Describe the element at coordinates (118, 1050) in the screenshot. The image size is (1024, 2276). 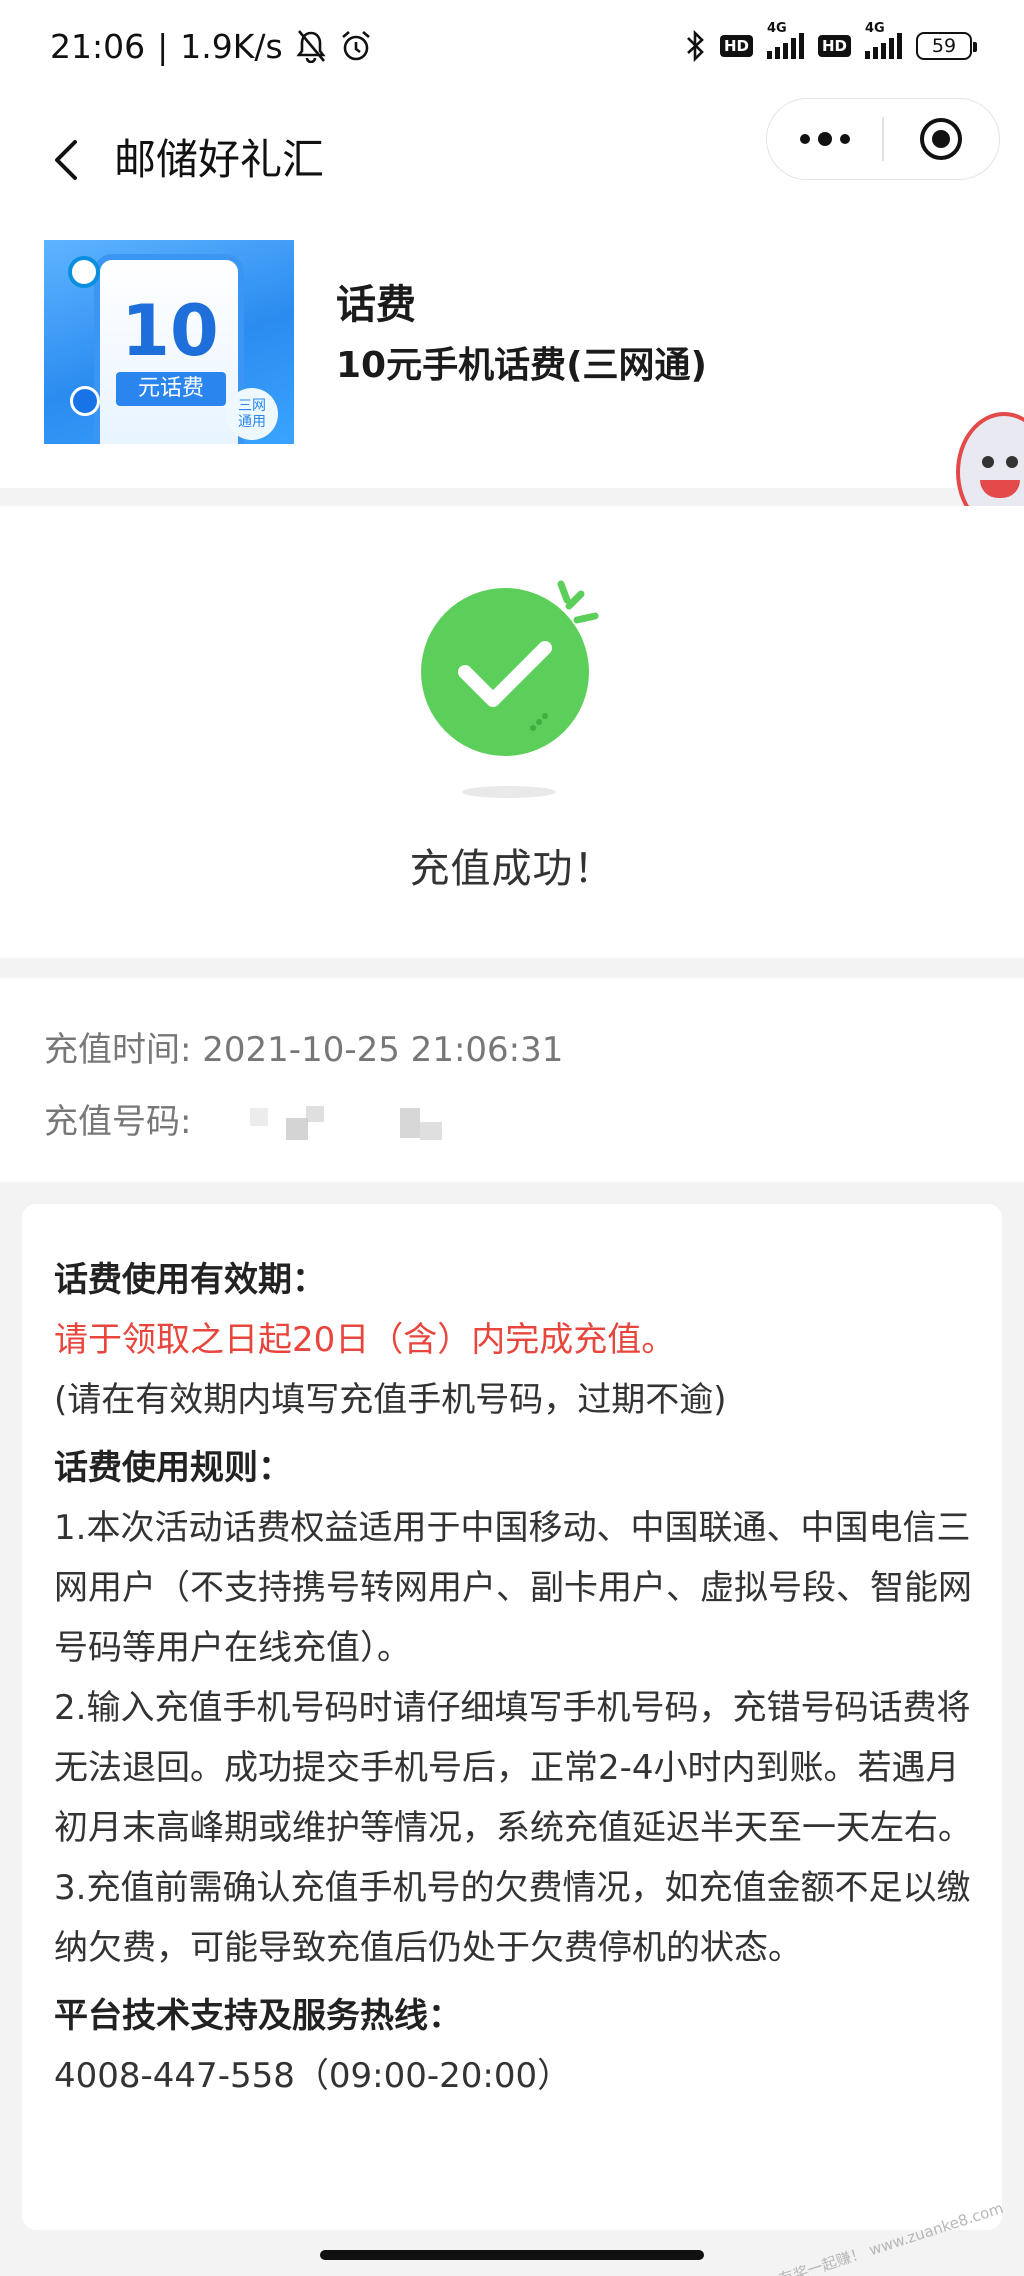
I see `recharge-time-label: 充值时间:` at that location.